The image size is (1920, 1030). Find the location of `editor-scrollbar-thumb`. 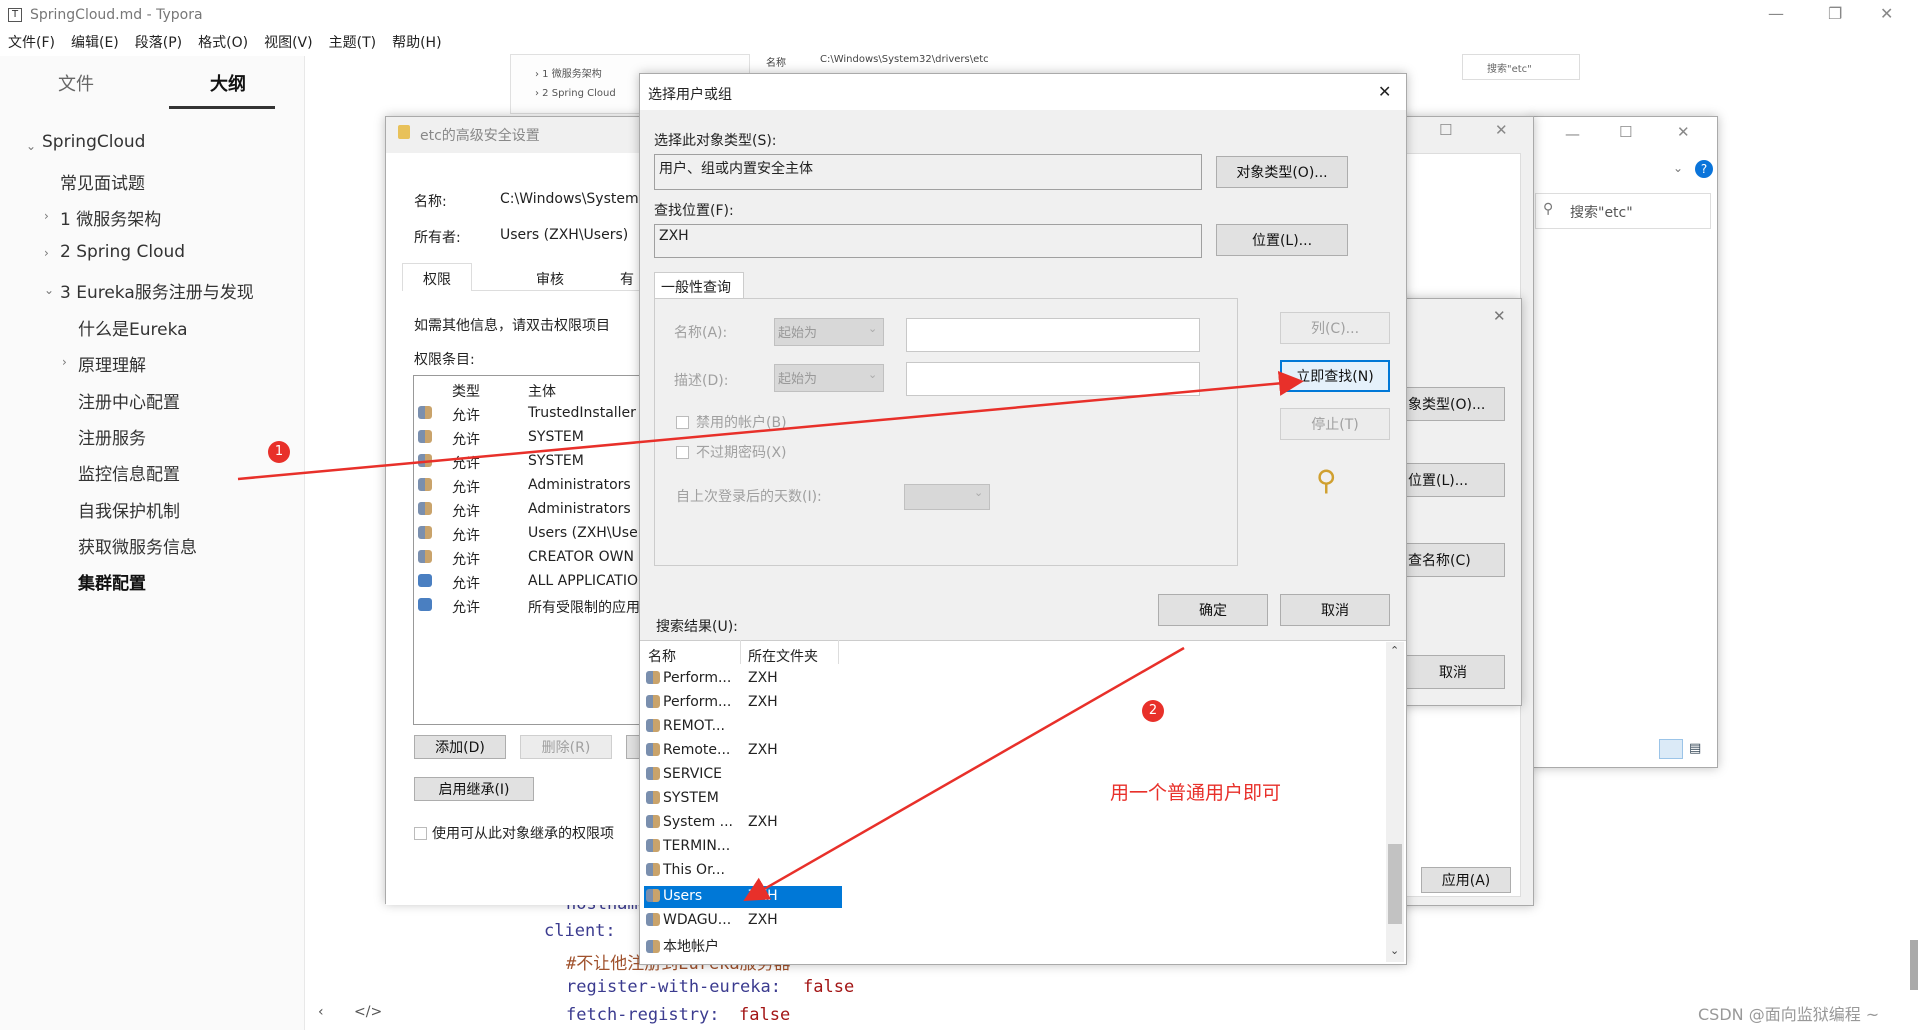

editor-scrollbar-thumb is located at coordinates (1914, 965).